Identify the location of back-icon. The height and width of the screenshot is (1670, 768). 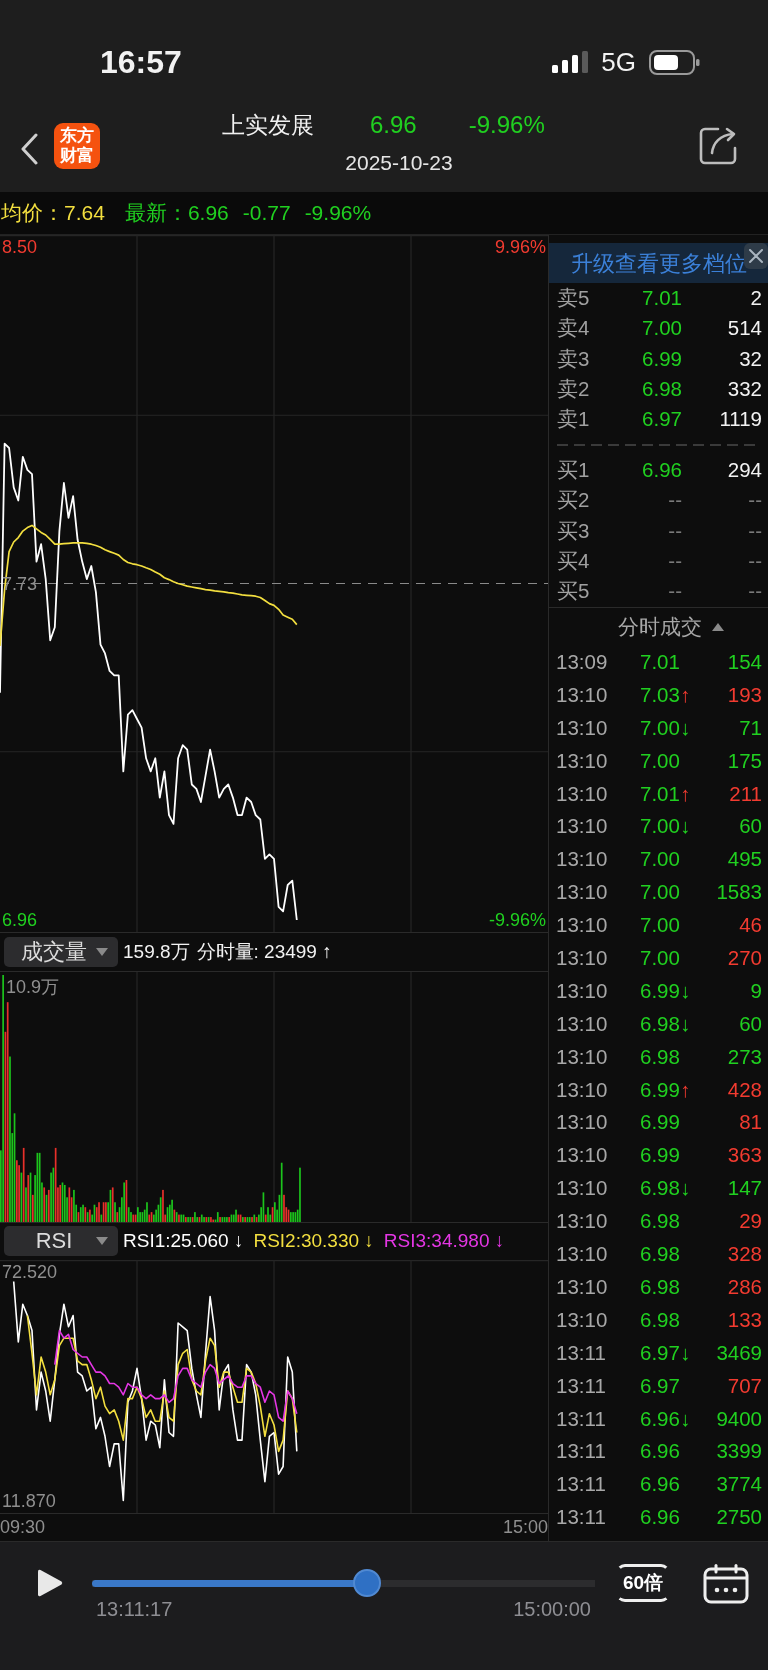
(29, 149).